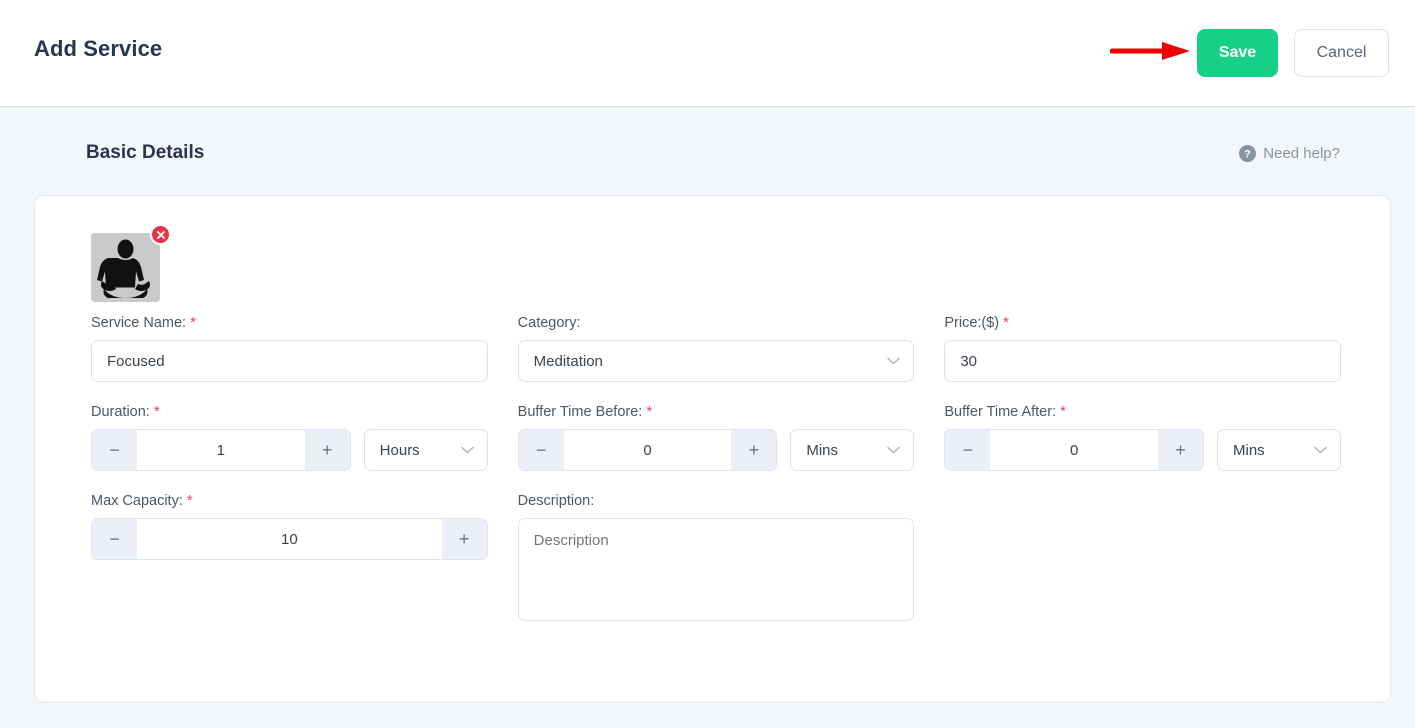  Describe the element at coordinates (137, 501) in the screenshot. I see `max-capacity-label-text: Max Capacity:` at that location.